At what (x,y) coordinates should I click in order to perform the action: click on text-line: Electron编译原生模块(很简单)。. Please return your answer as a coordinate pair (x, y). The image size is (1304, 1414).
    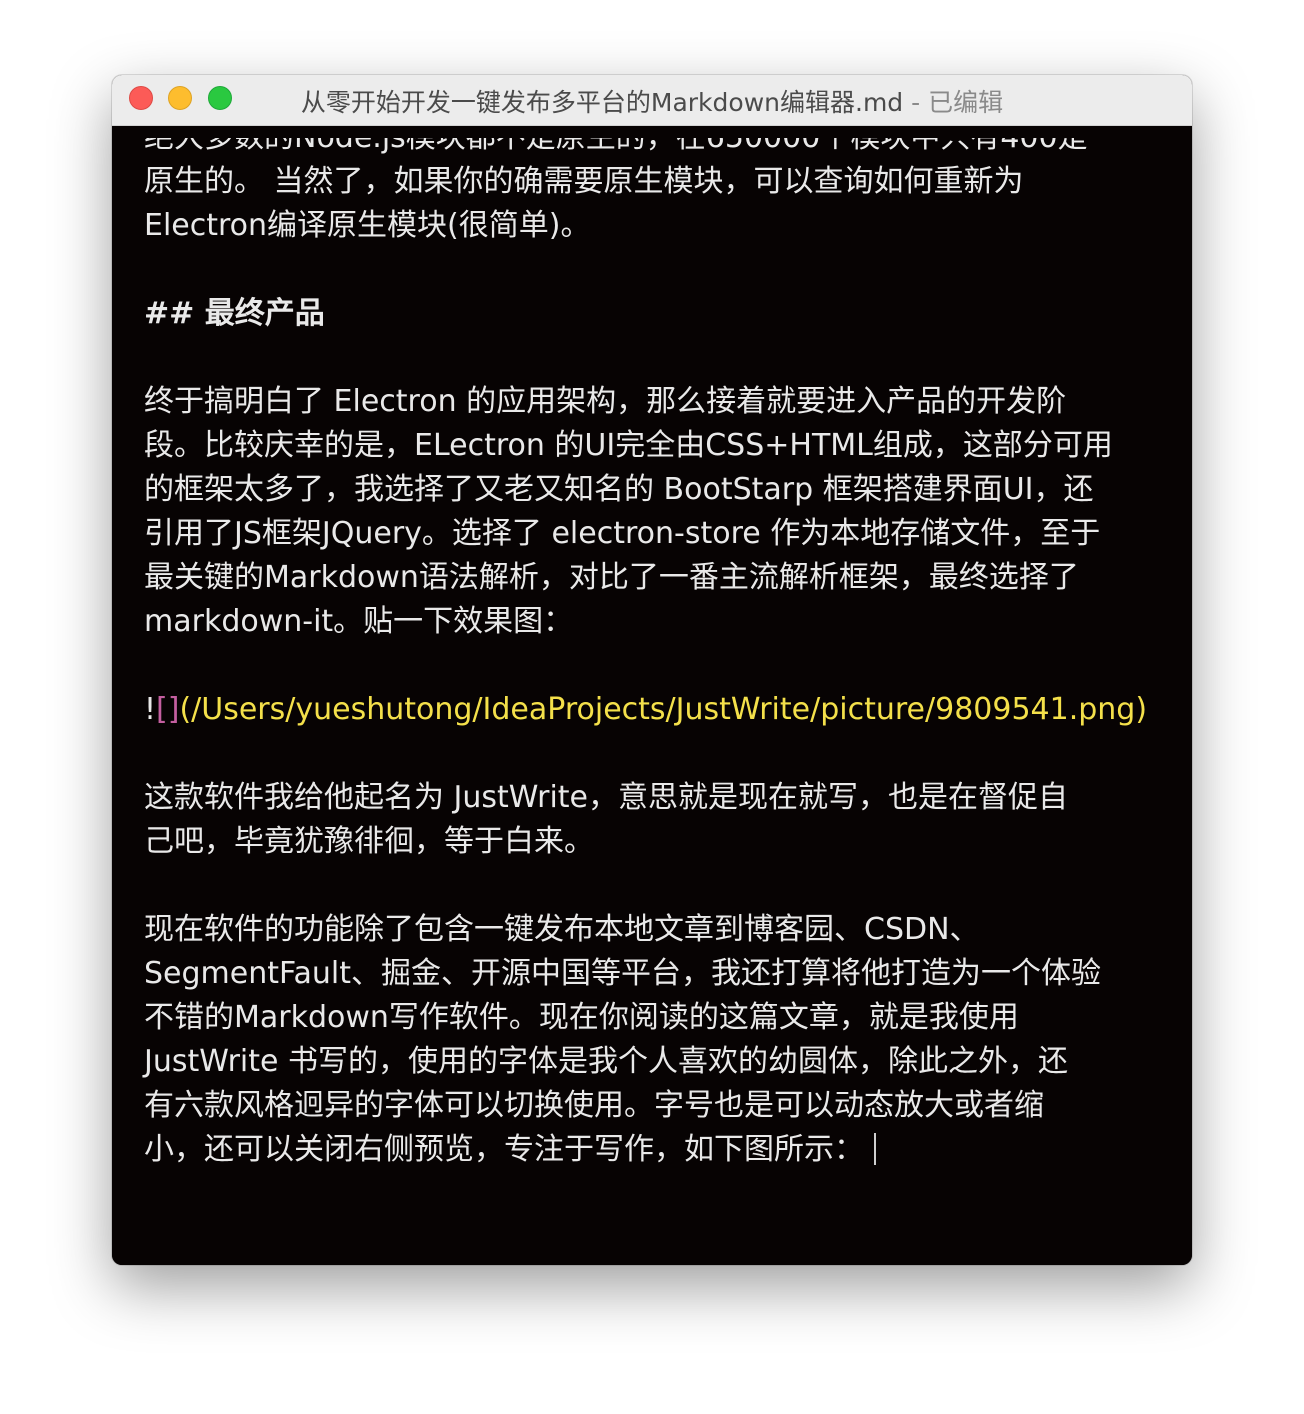
    Looking at the image, I should click on (367, 225).